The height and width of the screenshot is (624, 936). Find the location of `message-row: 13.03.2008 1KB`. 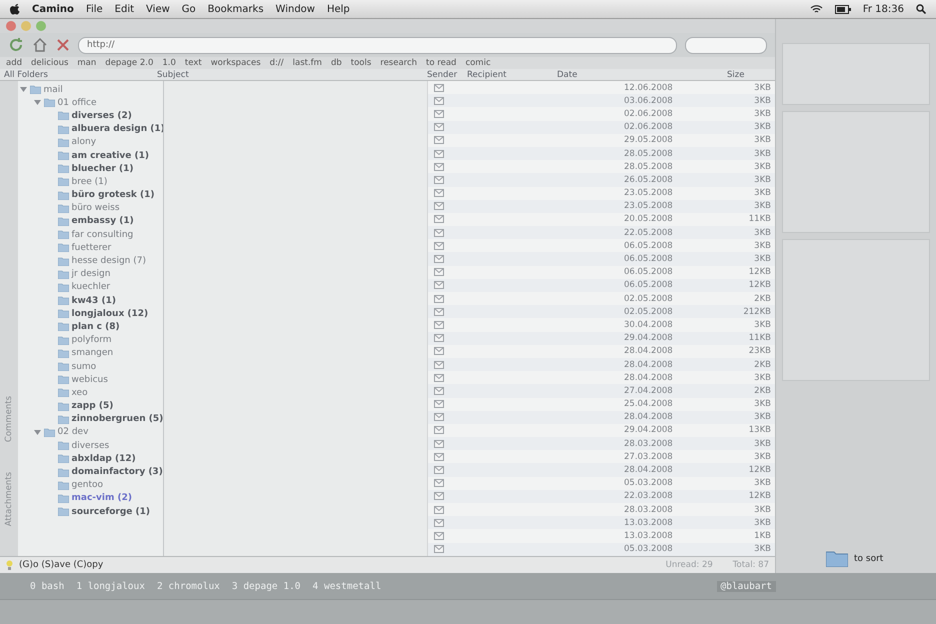

message-row: 13.03.2008 1KB is located at coordinates (601, 536).